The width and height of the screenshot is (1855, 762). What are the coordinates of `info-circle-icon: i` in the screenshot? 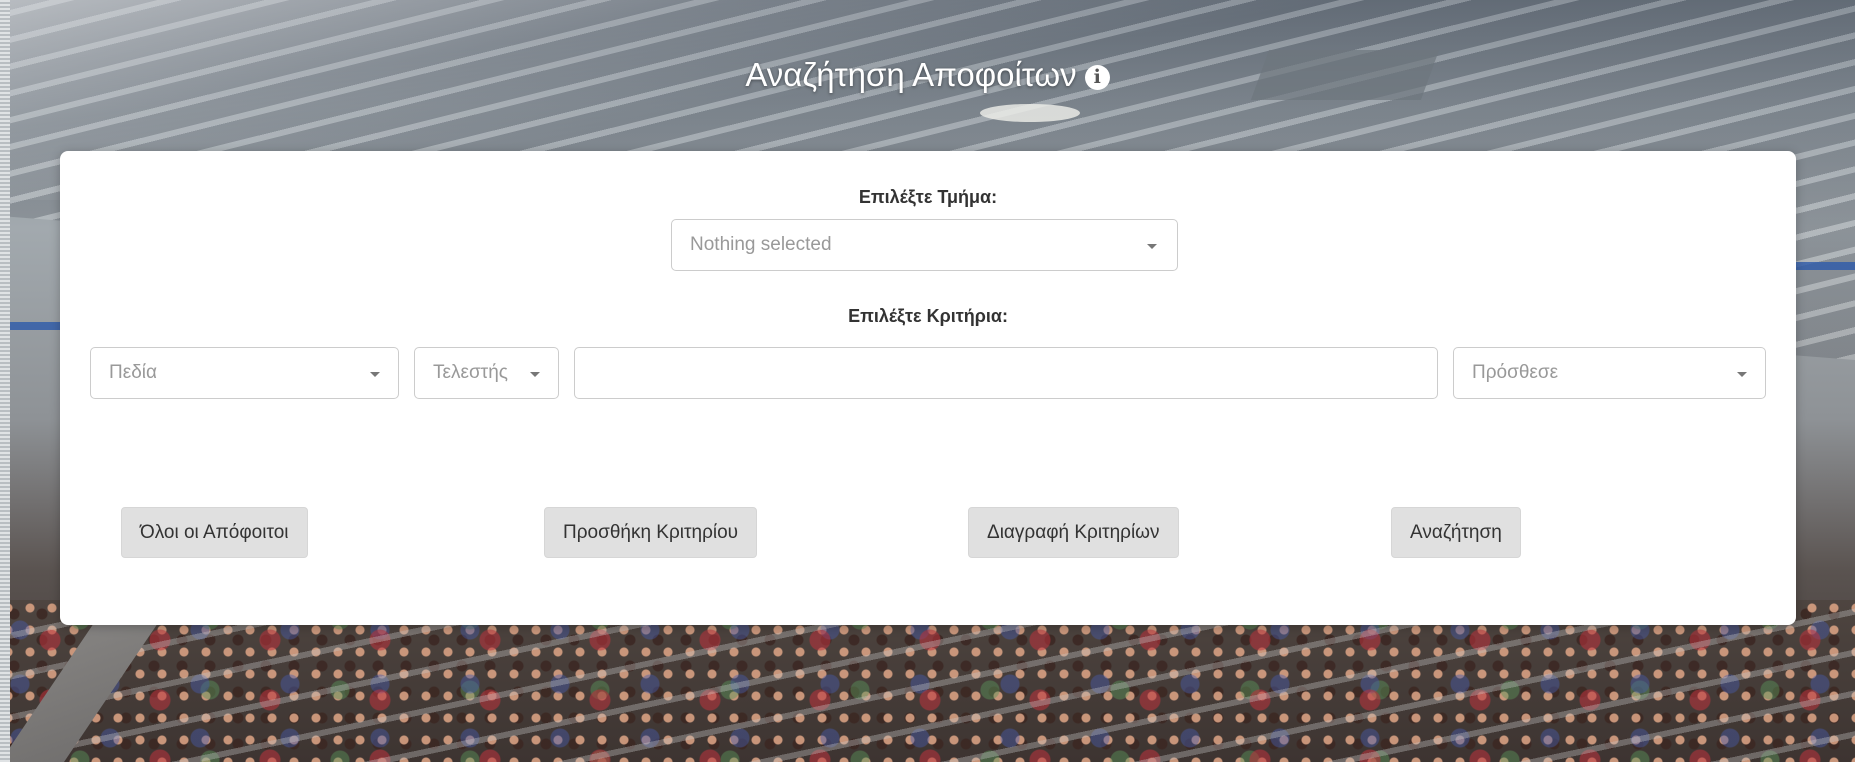 It's located at (1097, 77).